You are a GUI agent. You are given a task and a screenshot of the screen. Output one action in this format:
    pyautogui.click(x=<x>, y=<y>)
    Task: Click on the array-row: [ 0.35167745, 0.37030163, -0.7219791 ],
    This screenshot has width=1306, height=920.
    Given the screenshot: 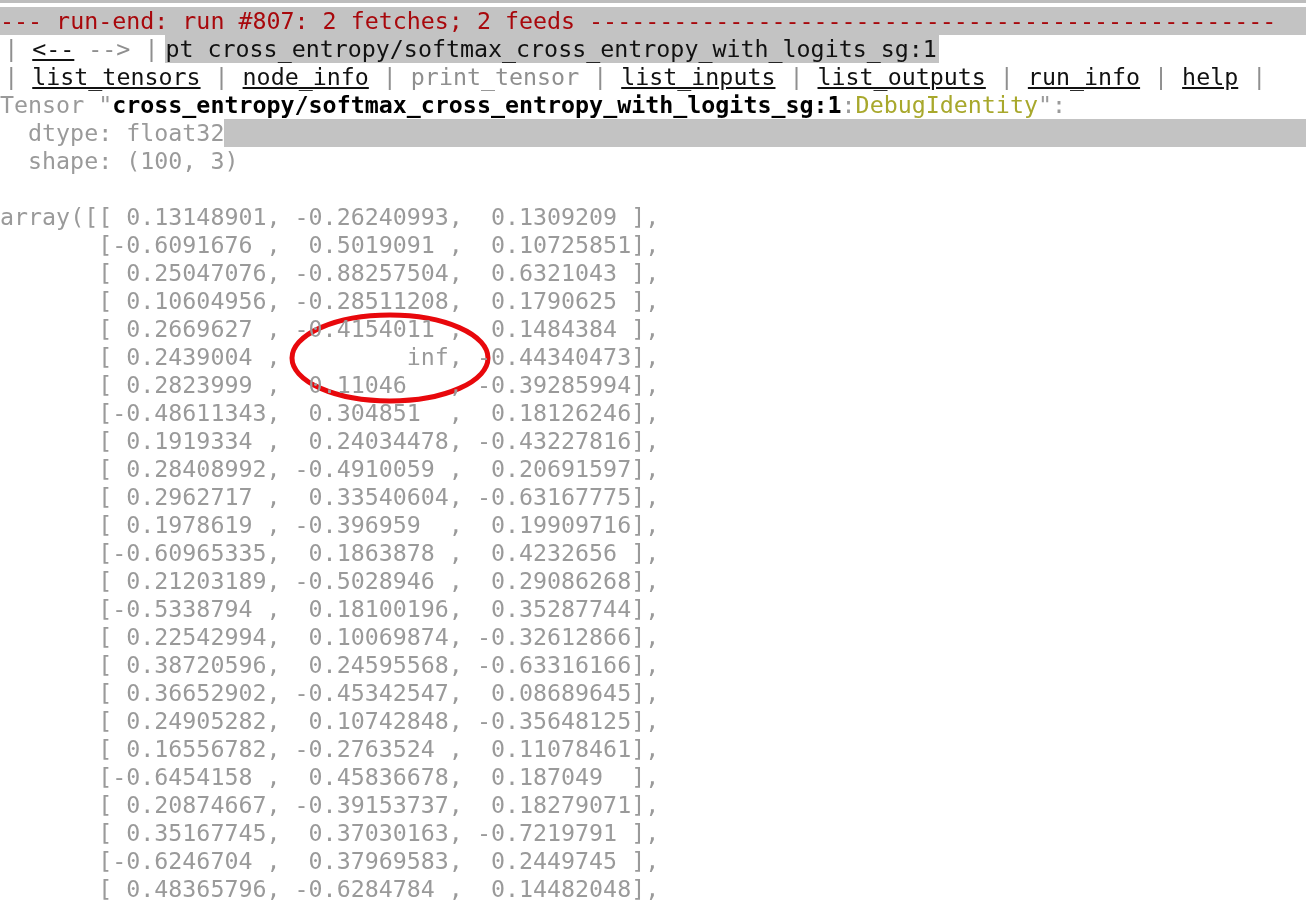 What is the action you would take?
    pyautogui.click(x=379, y=833)
    